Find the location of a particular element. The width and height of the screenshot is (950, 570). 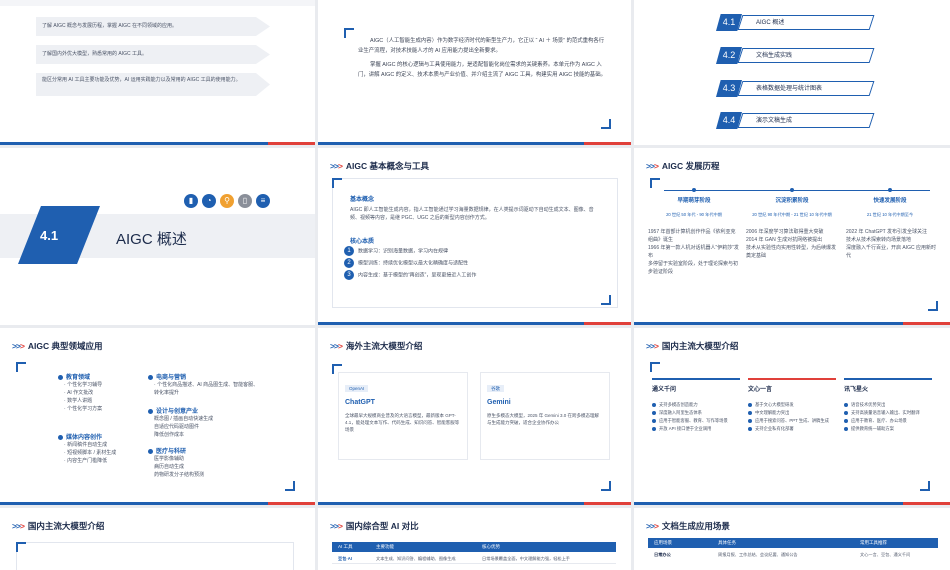

search-icon: ⚲ is located at coordinates (227, 201).